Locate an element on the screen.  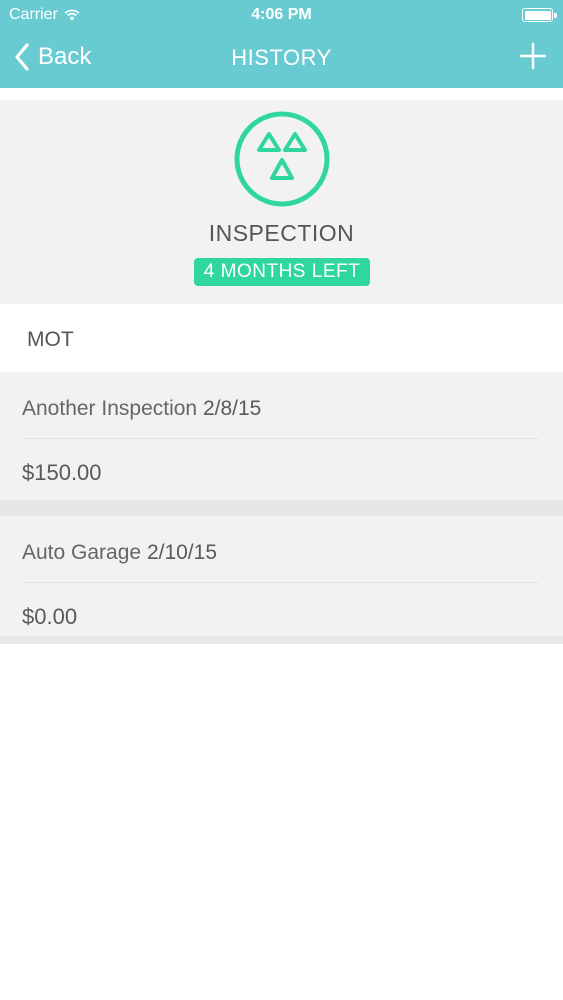
battery-icon is located at coordinates (539, 15).